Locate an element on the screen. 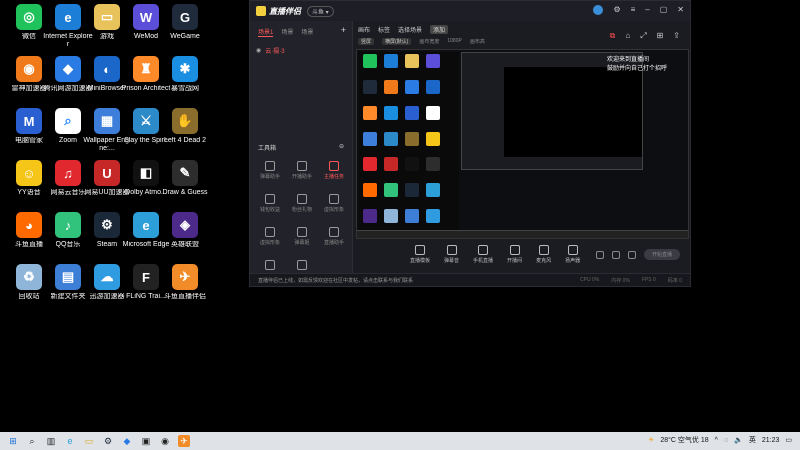 Image resolution: width=800 pixels, height=450 pixels. captured-inner-canvas is located at coordinates (573, 112).